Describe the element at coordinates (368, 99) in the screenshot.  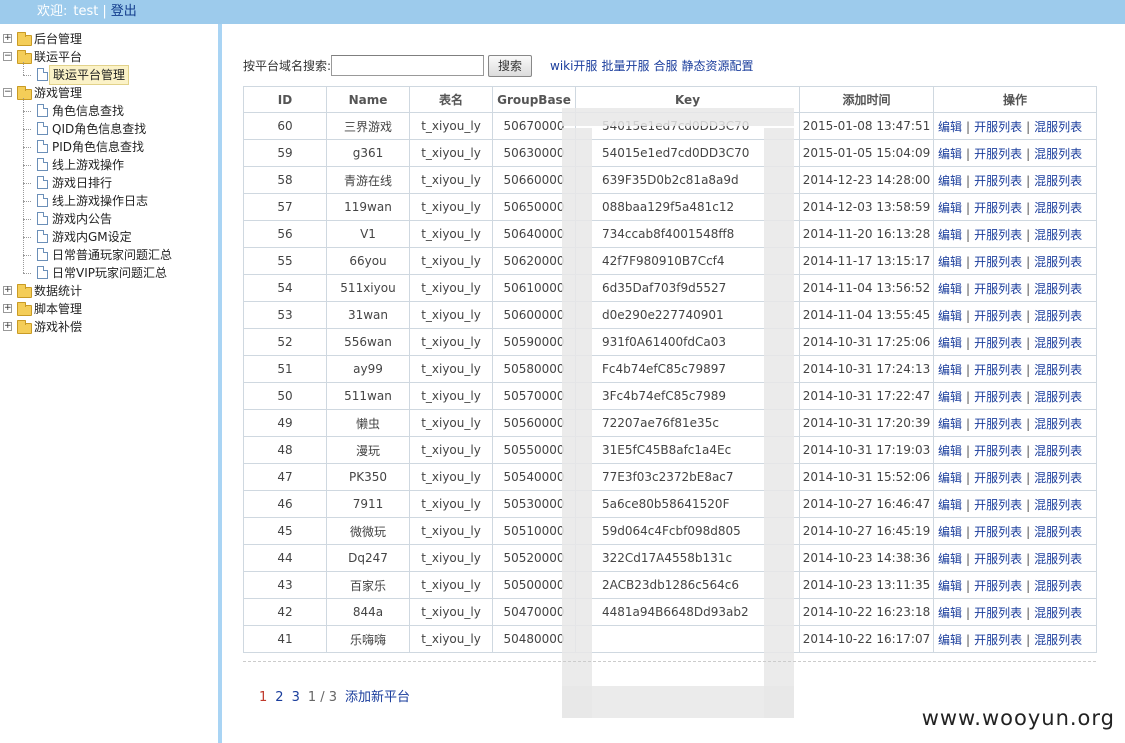
I see `col-name: Name` at that location.